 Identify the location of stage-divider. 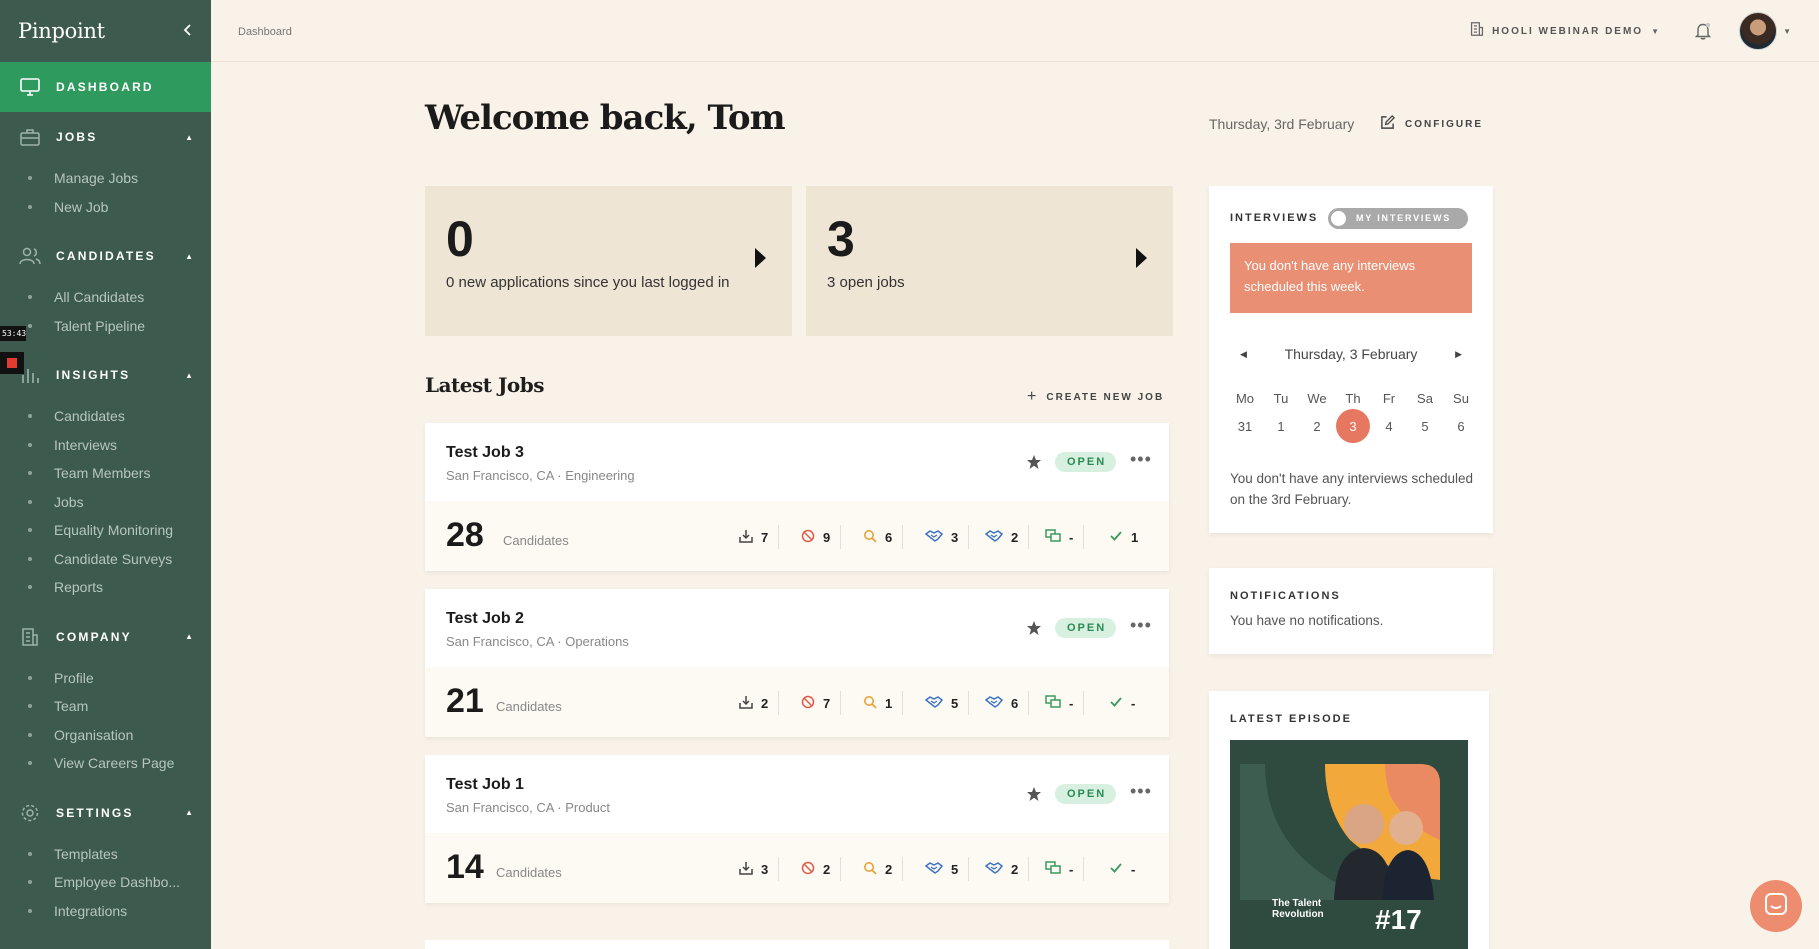
(1029, 537).